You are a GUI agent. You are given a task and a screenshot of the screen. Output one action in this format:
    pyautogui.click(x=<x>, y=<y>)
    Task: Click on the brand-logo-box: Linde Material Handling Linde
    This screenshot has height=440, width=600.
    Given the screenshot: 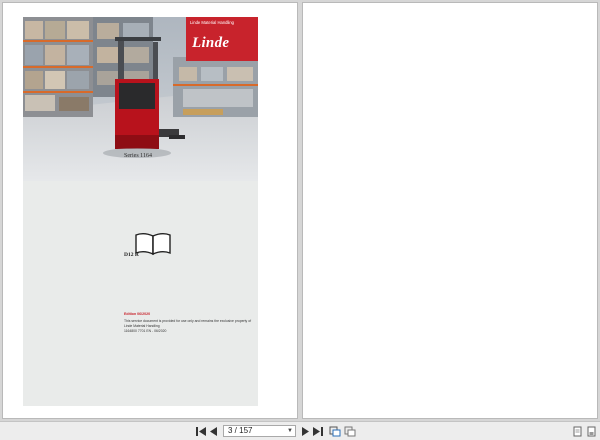 What is the action you would take?
    pyautogui.click(x=222, y=39)
    